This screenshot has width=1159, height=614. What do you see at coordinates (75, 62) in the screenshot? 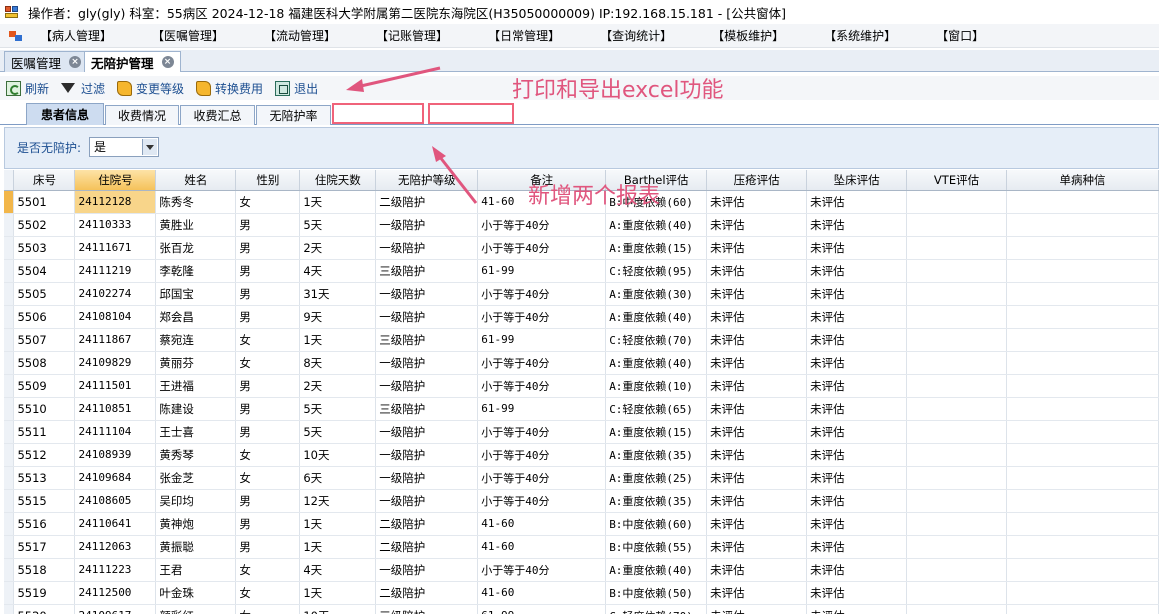
I see `close-icon: ×` at bounding box center [75, 62].